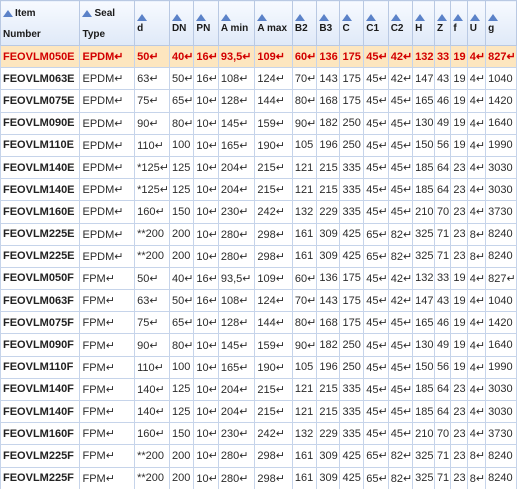 This screenshot has width=517, height=489. I want to click on table-cell: 33, so click(442, 278).